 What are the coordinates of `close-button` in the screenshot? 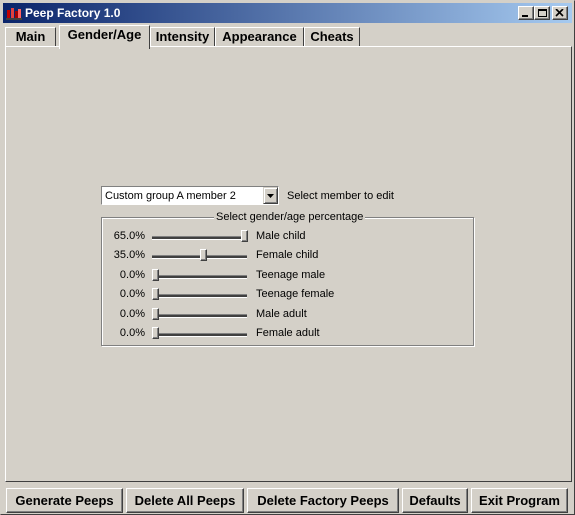 It's located at (560, 13).